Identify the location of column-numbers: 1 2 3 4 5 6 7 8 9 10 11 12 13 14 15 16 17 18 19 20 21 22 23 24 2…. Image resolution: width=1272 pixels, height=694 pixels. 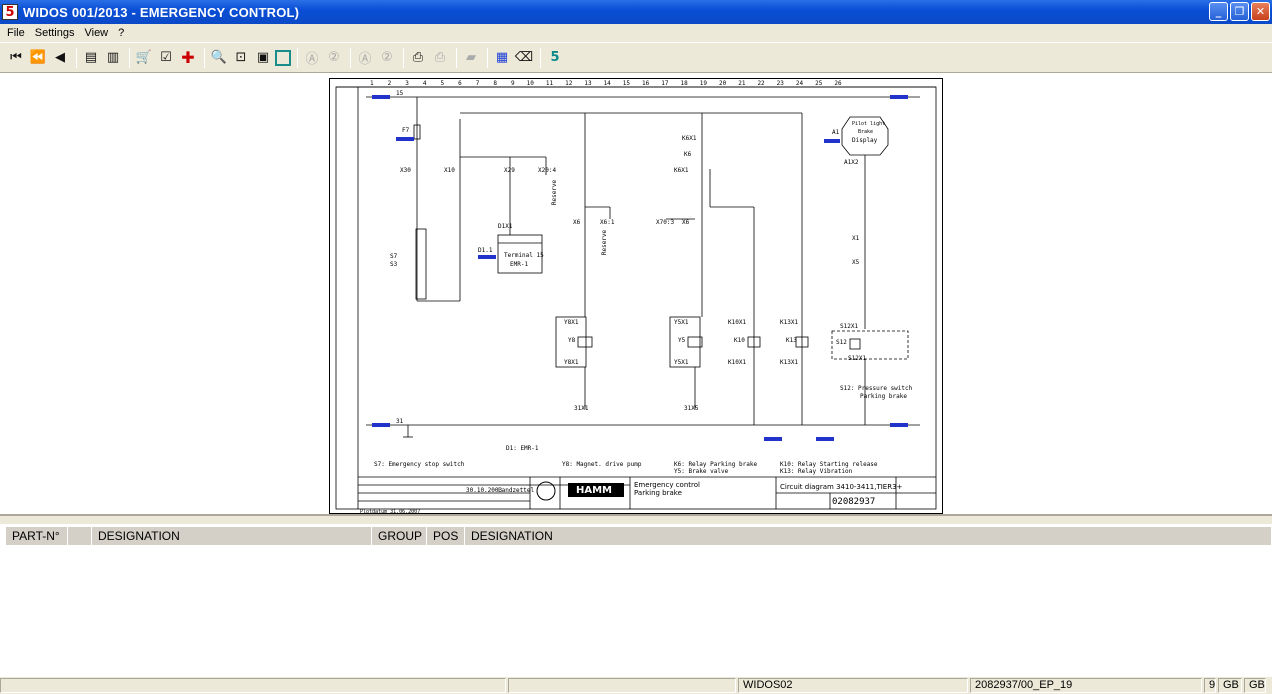
(606, 83).